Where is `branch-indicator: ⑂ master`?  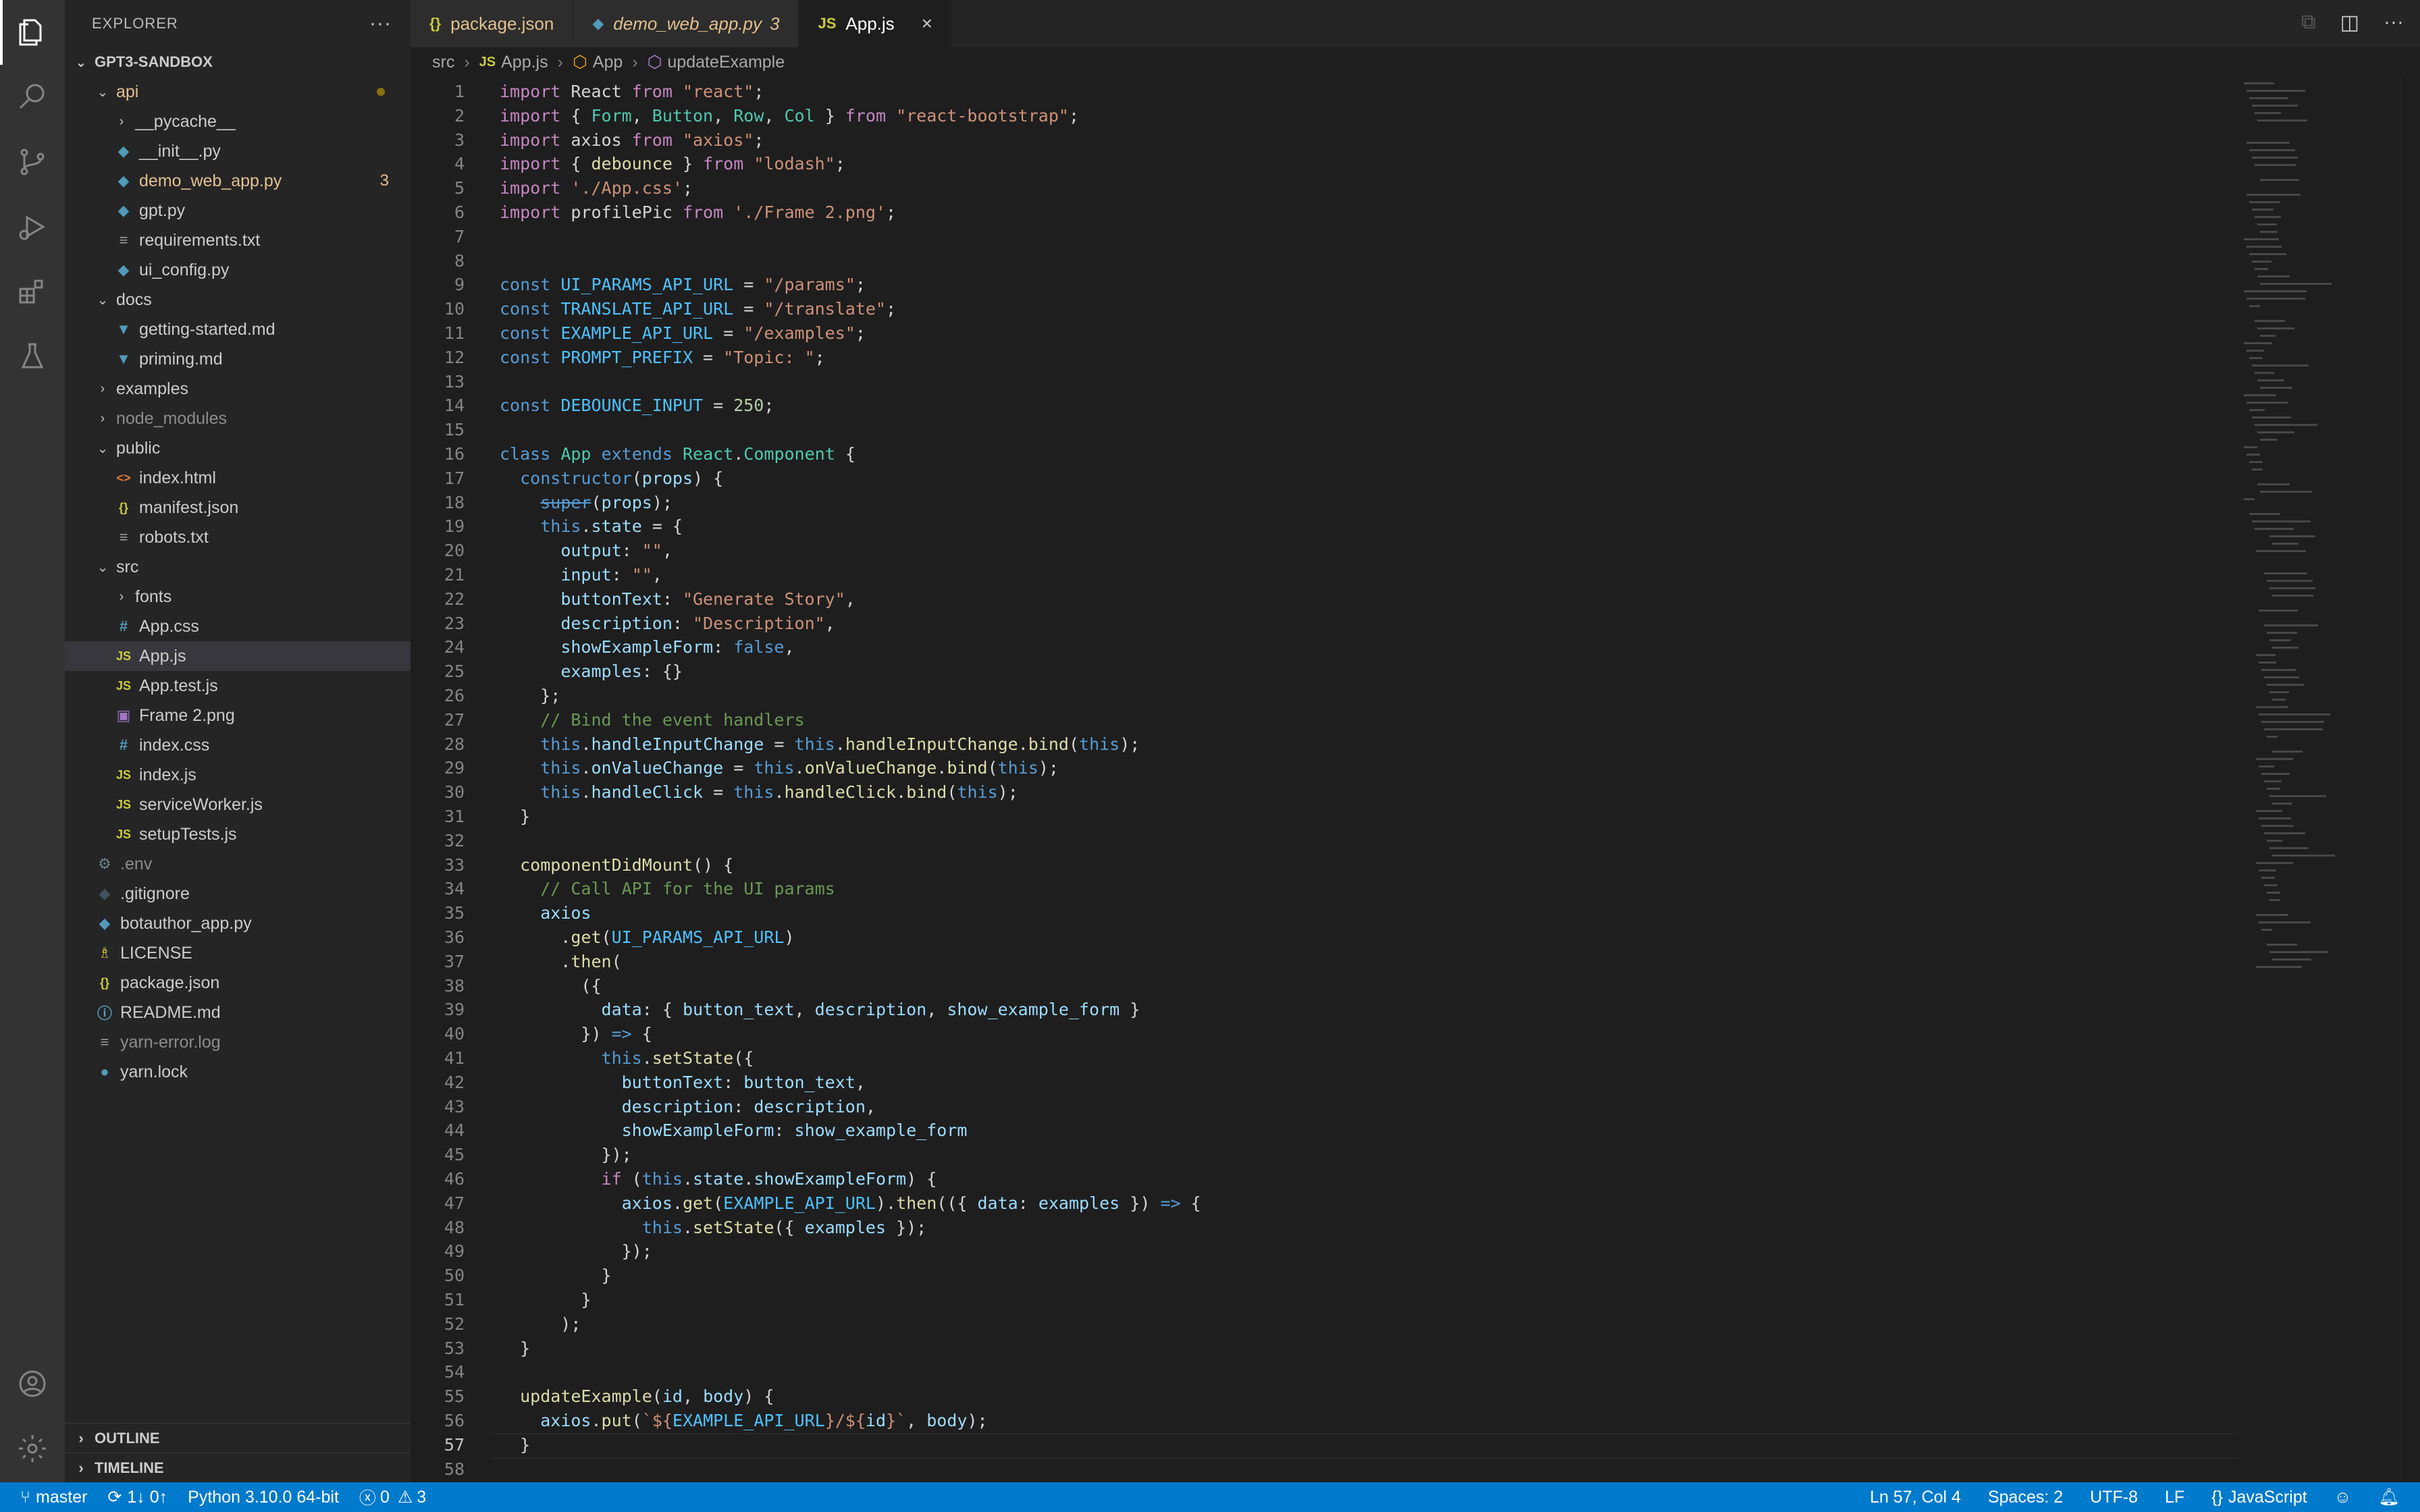
branch-indicator: ⑂ master is located at coordinates (53, 1497).